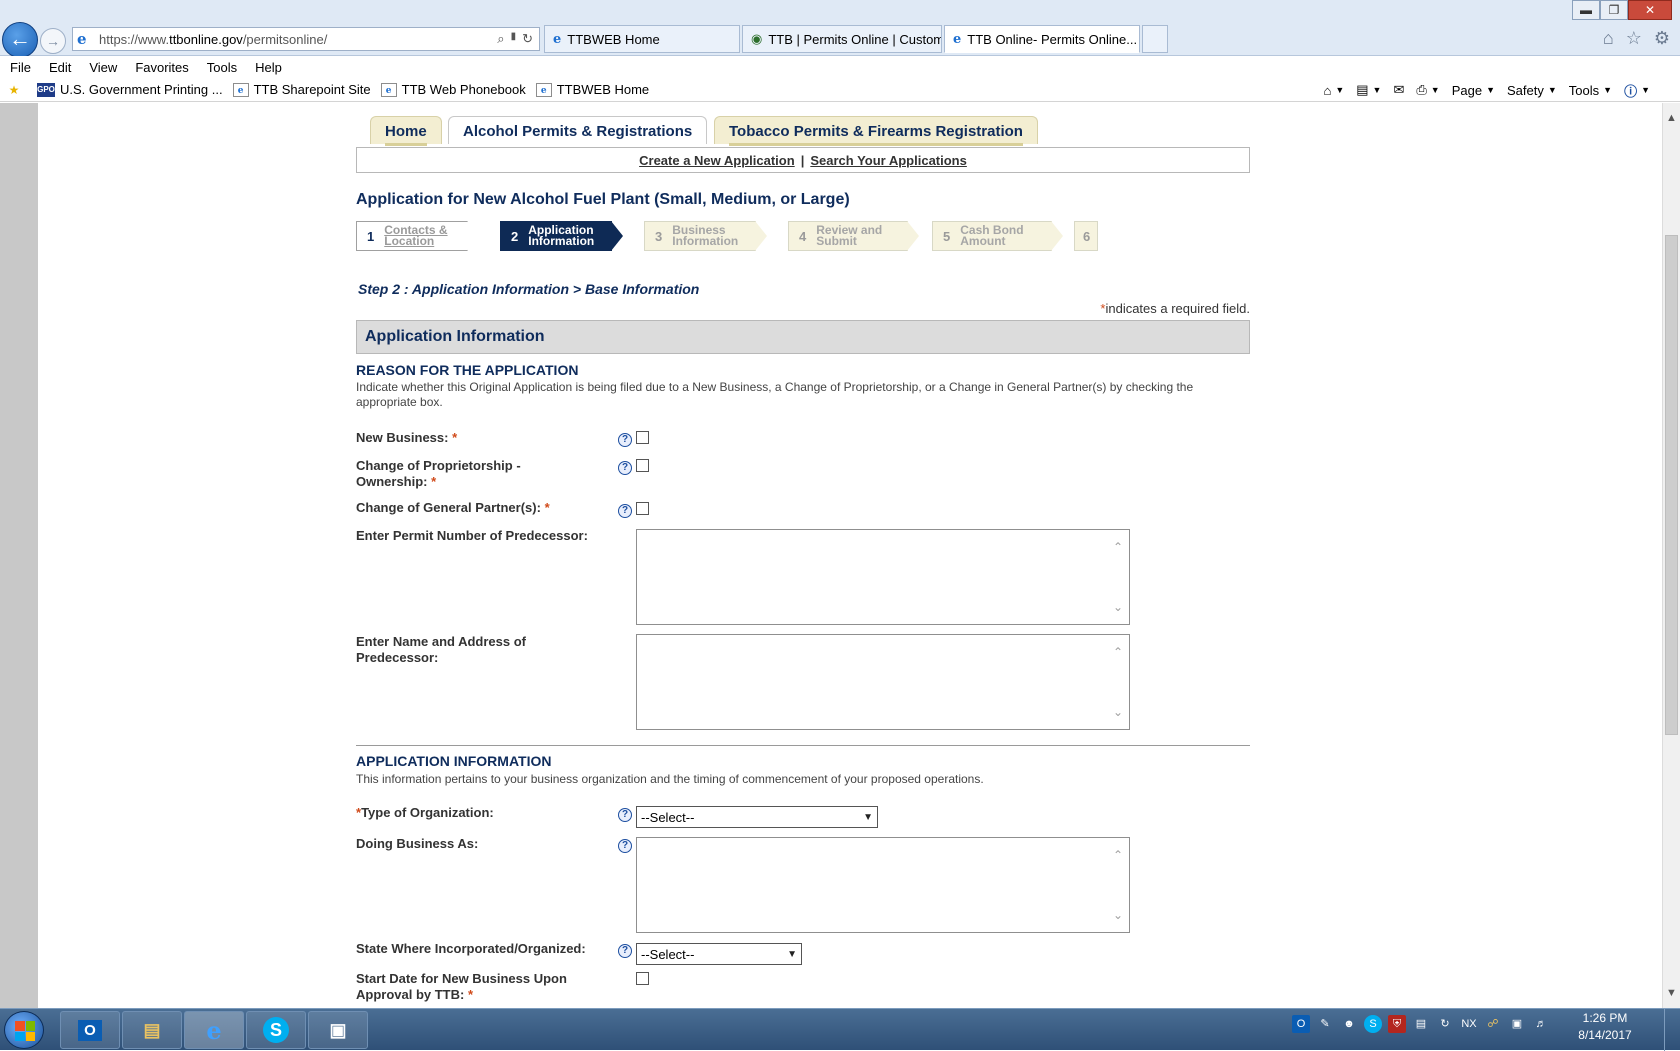  Describe the element at coordinates (883, 682) in the screenshot. I see `predecessor-name-textarea: ⌃ ⌄` at that location.